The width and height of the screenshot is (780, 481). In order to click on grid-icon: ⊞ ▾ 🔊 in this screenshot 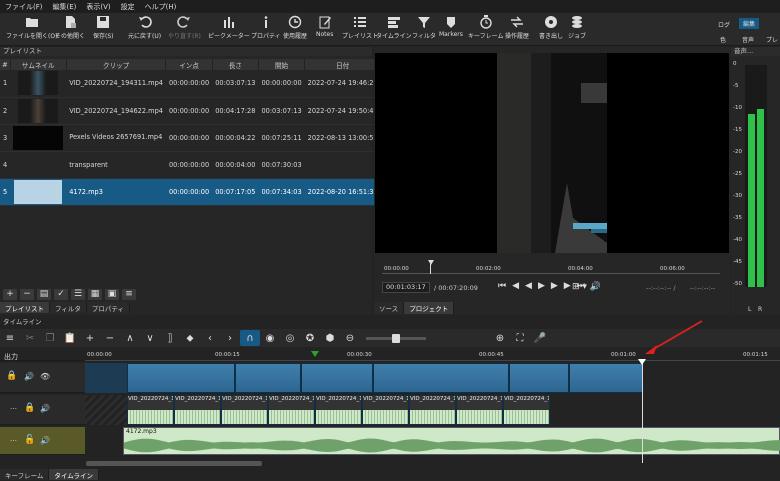, I will do `click(586, 287)`.